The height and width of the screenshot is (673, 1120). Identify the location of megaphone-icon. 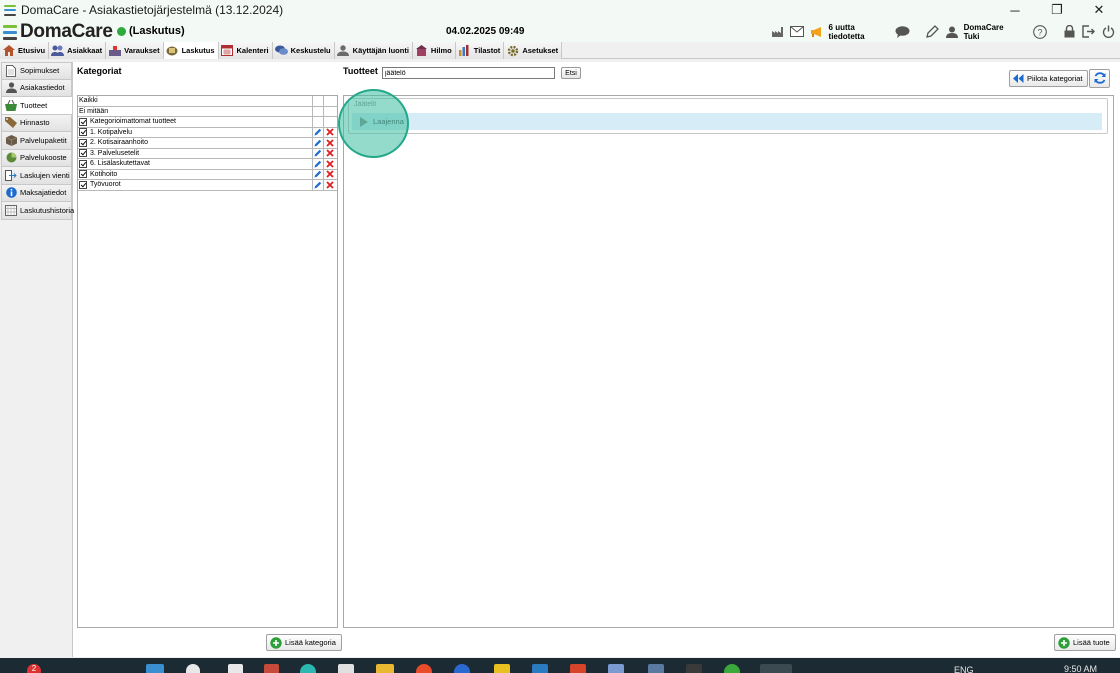
(817, 32).